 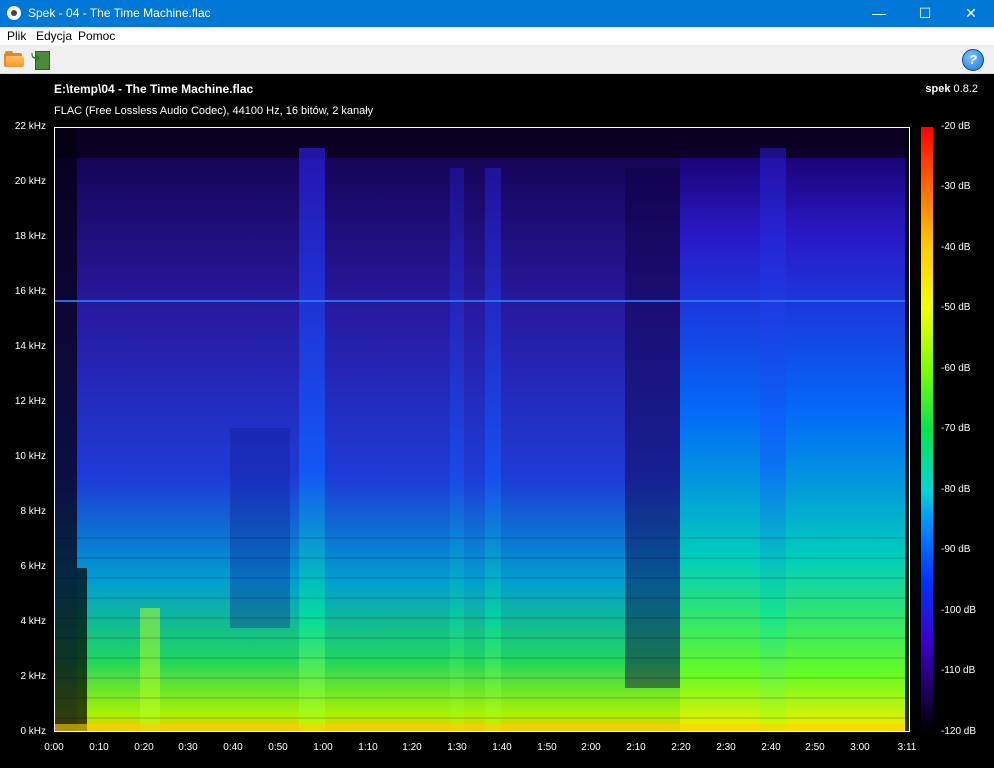 What do you see at coordinates (233, 747) in the screenshot?
I see `time-label: 0:40` at bounding box center [233, 747].